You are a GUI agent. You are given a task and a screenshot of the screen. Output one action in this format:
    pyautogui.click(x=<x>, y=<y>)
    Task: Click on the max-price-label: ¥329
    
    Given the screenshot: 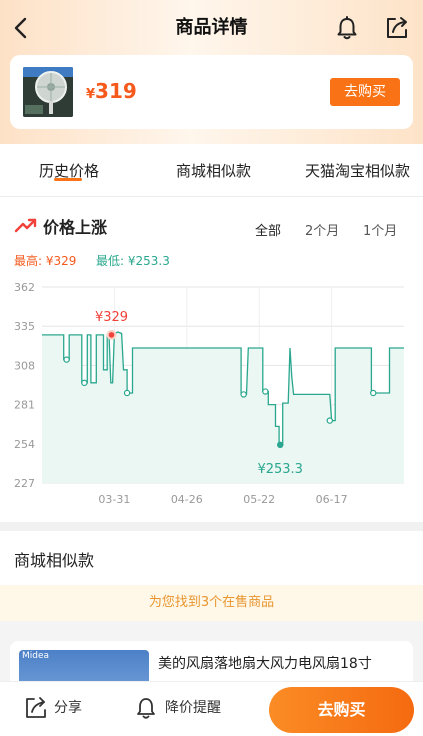 What is the action you would take?
    pyautogui.click(x=111, y=317)
    